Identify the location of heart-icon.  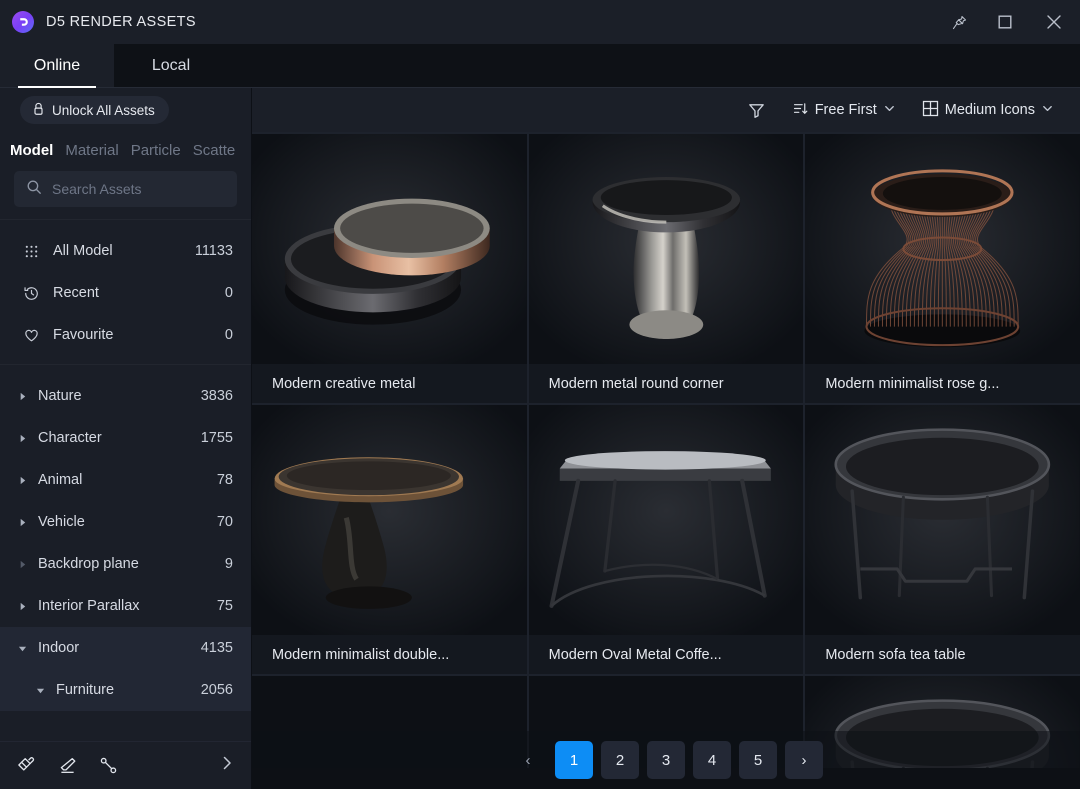
(31, 335).